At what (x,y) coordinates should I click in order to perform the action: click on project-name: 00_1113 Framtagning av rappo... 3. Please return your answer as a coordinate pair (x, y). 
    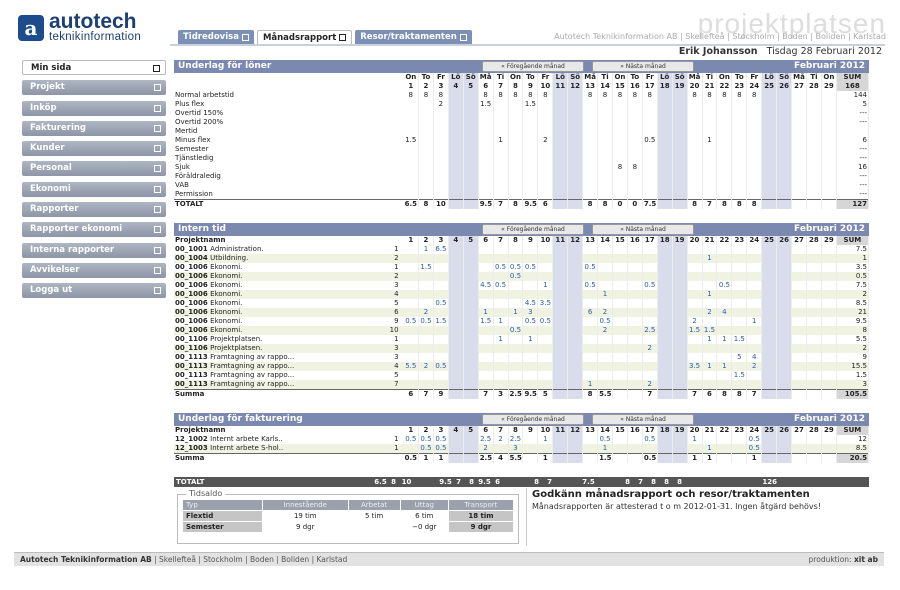
    Looking at the image, I should click on (289, 357).